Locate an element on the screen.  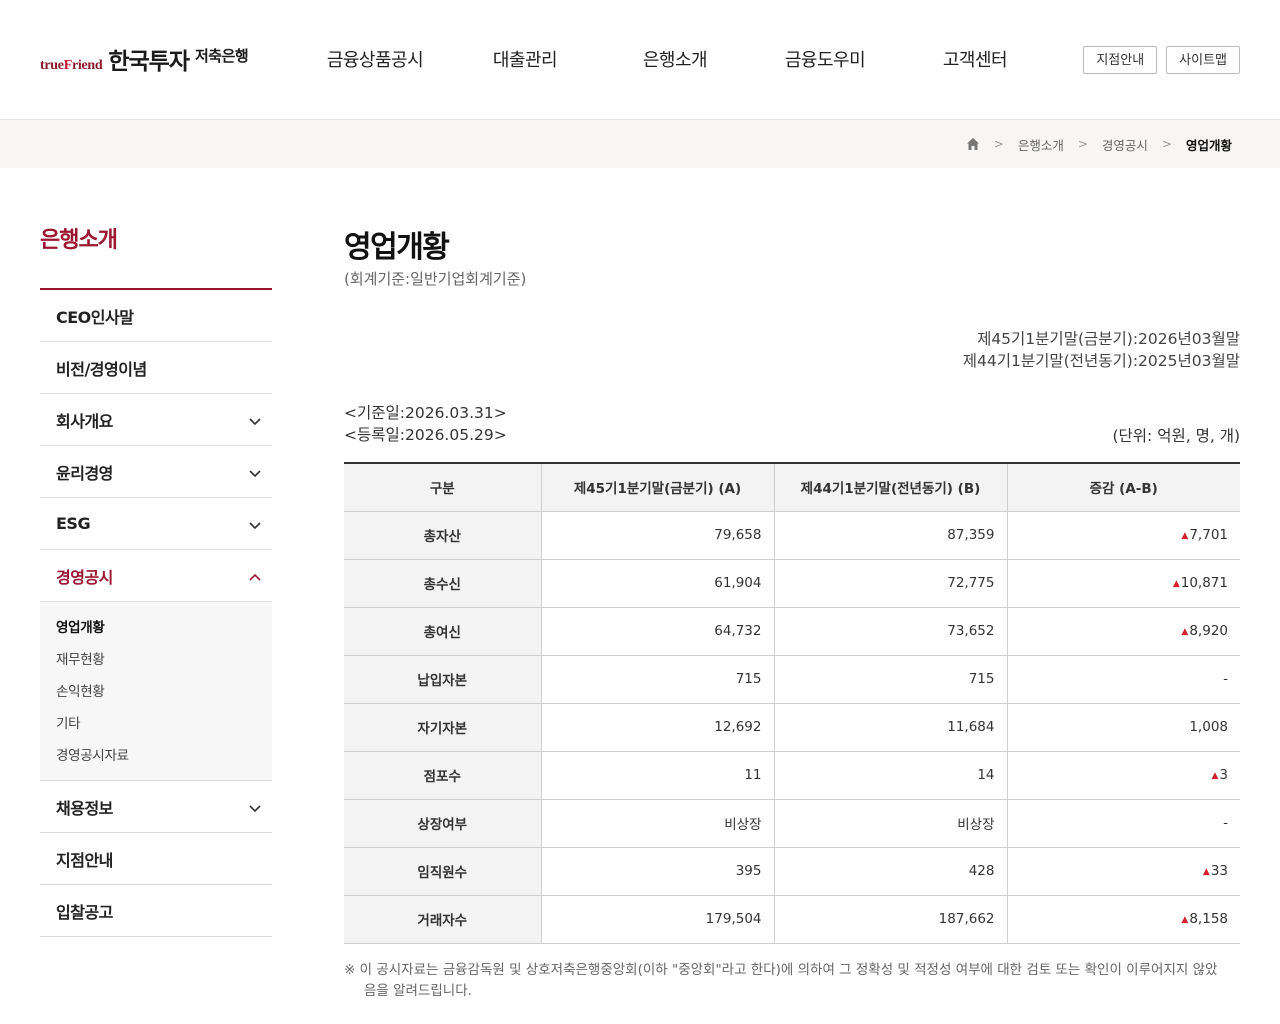
value-current-text: 11 is located at coordinates (753, 775).